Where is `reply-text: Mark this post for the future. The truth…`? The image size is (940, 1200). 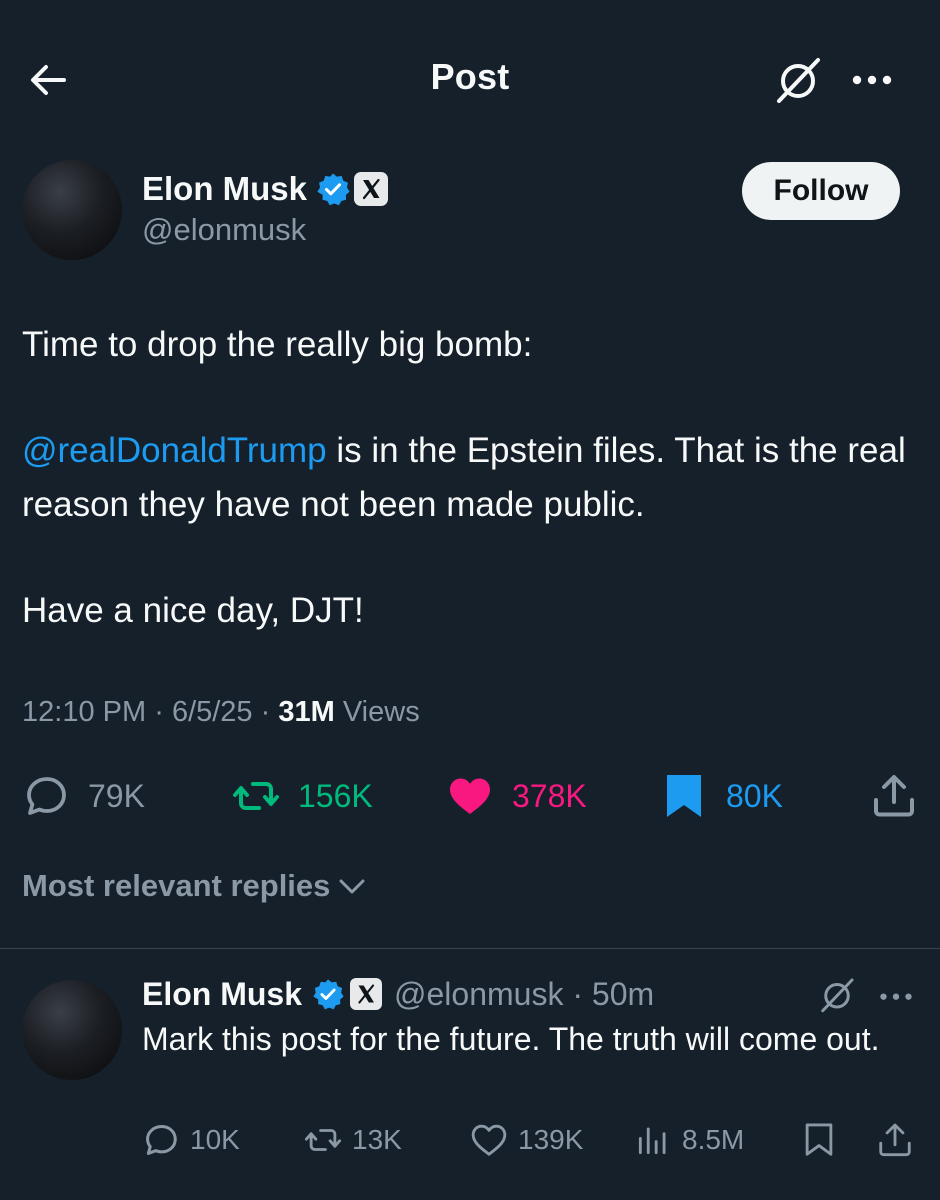
reply-text: Mark this post for the future. The truth… is located at coordinates (511, 1039).